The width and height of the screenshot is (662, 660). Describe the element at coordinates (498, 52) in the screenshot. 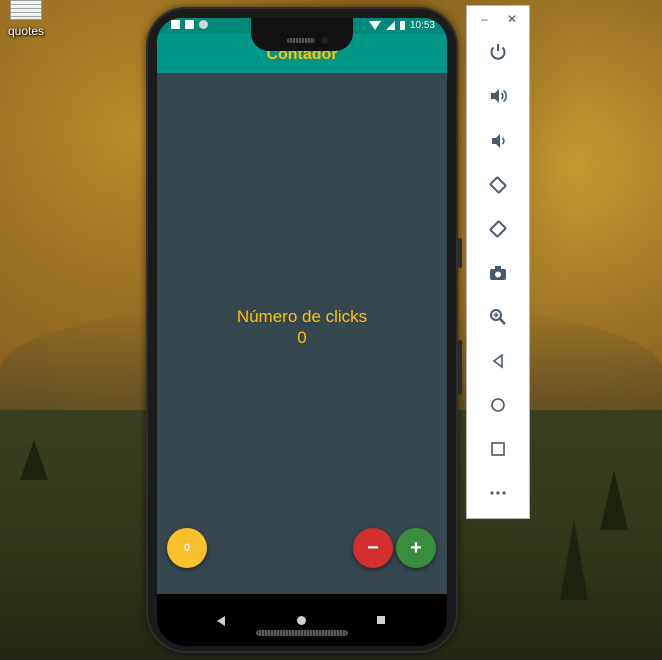

I see `power-icon` at that location.